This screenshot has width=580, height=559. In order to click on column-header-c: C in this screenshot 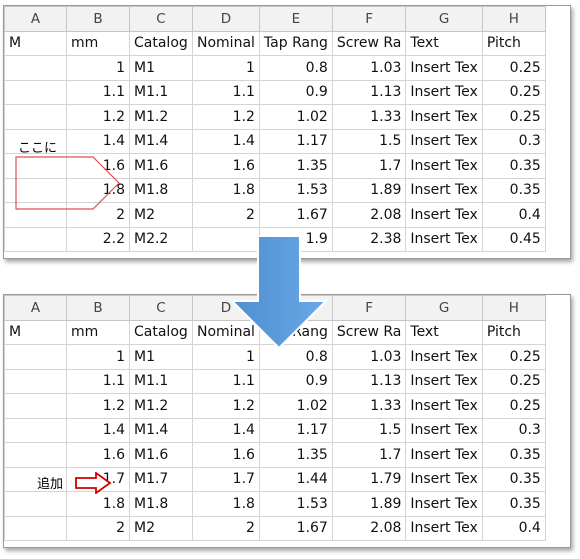, I will do `click(161, 308)`.